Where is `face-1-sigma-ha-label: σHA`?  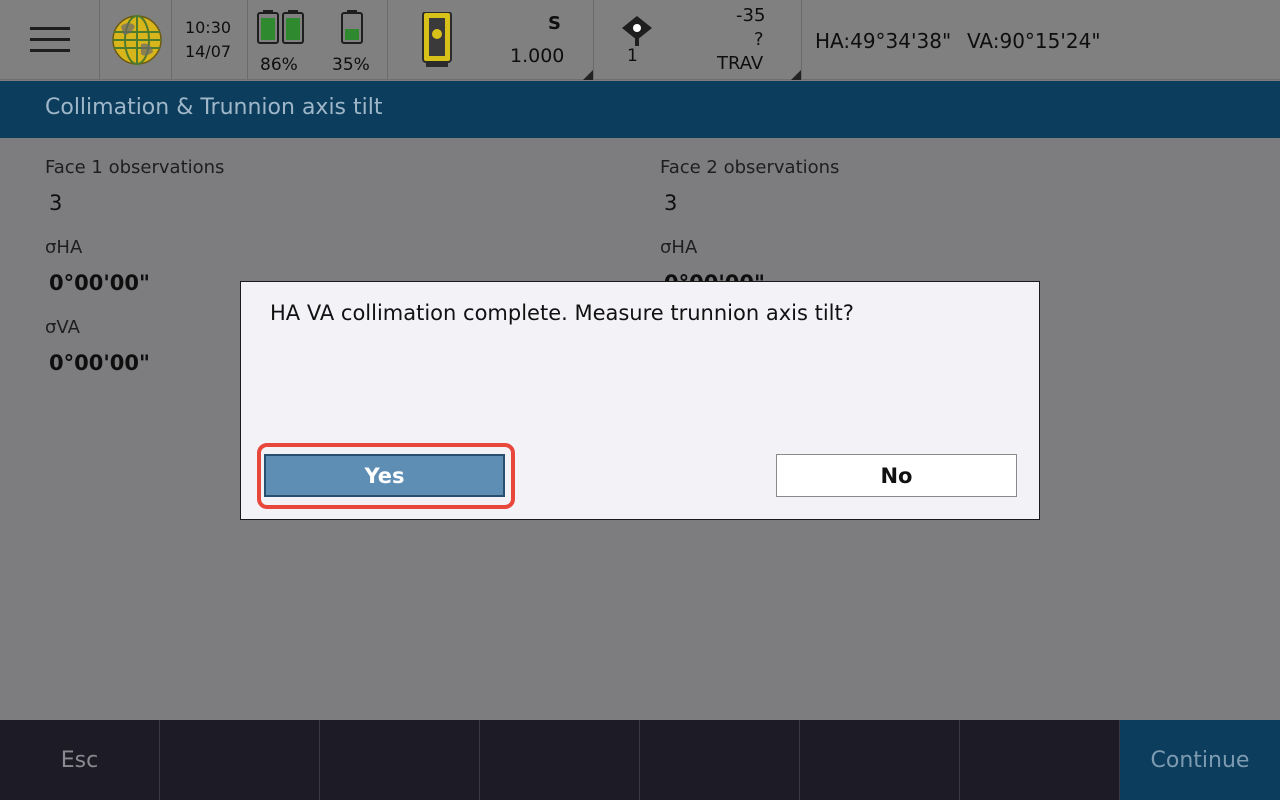 face-1-sigma-ha-label: σHA is located at coordinates (64, 247).